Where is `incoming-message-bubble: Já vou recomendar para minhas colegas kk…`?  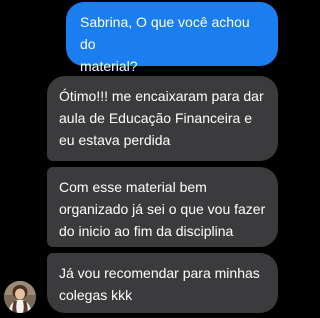
incoming-message-bubble: Já vou recomendar para minhas colegas kk… is located at coordinates (162, 283).